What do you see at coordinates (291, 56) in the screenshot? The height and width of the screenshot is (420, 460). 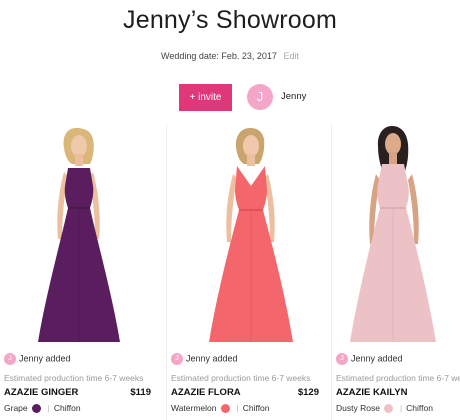 I see `edit-wedding-date-link: Edit` at bounding box center [291, 56].